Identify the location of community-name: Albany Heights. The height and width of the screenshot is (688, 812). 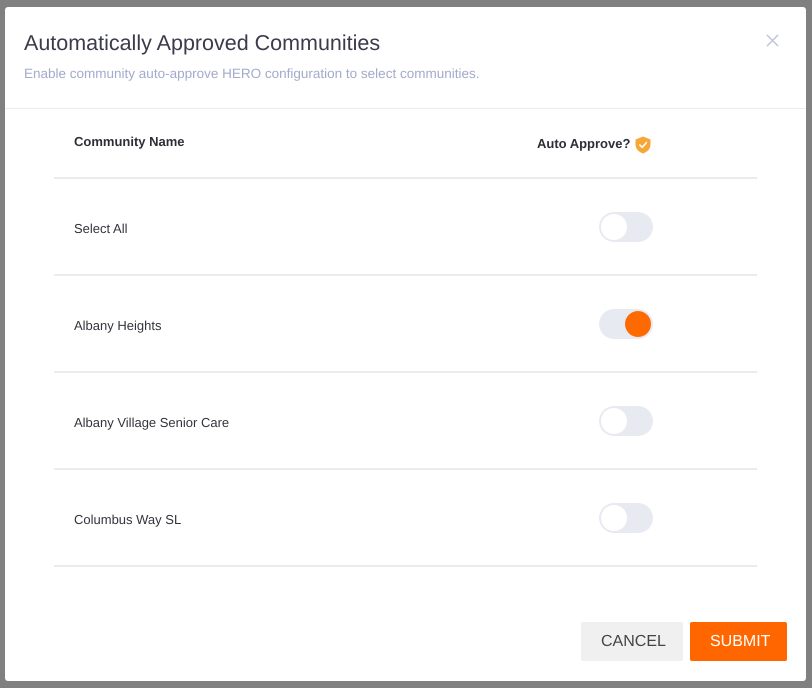
(118, 325).